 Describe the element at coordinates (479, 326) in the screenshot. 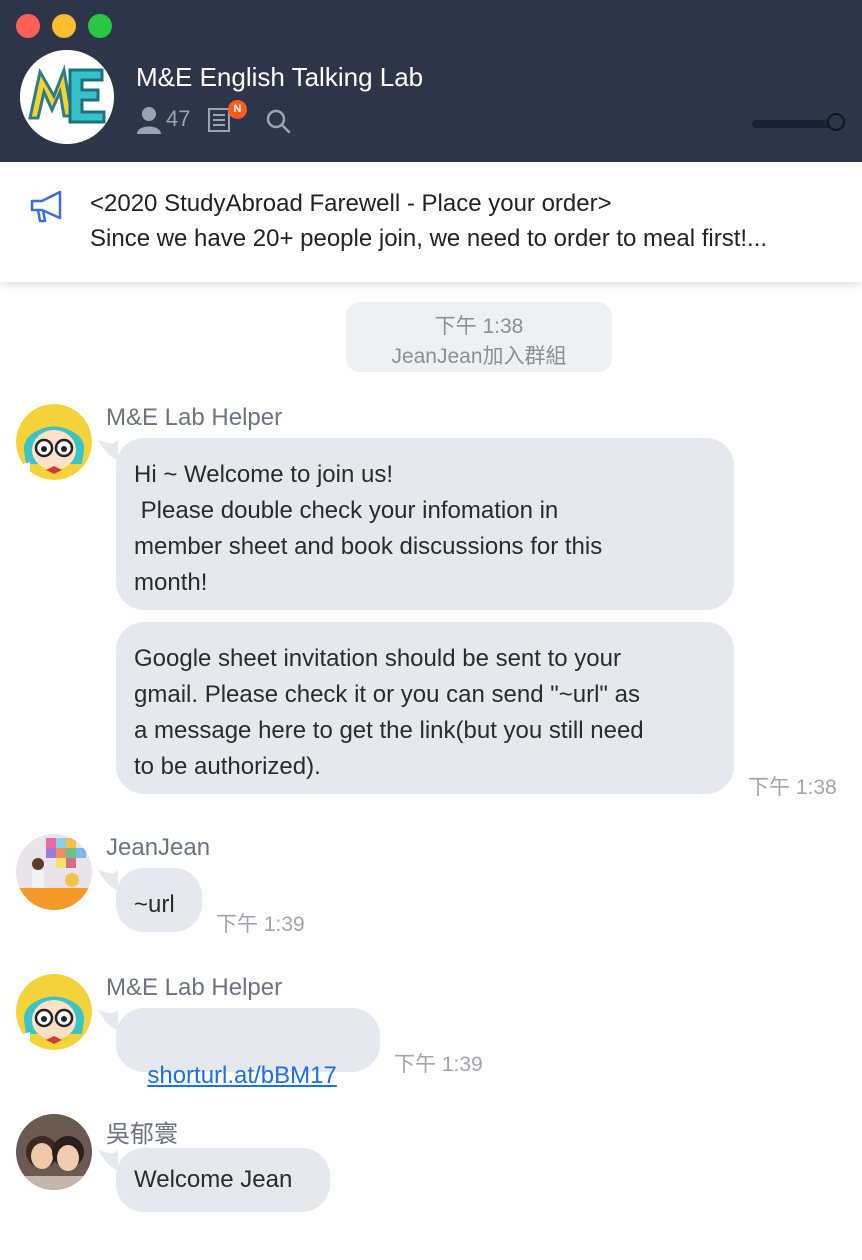

I see `system-message-time: 下午 1:38` at that location.